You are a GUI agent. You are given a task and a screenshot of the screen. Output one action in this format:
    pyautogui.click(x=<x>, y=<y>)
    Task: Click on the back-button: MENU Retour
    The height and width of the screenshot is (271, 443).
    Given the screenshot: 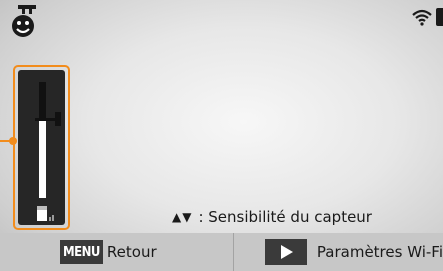 What is the action you would take?
    pyautogui.click(x=116, y=252)
    